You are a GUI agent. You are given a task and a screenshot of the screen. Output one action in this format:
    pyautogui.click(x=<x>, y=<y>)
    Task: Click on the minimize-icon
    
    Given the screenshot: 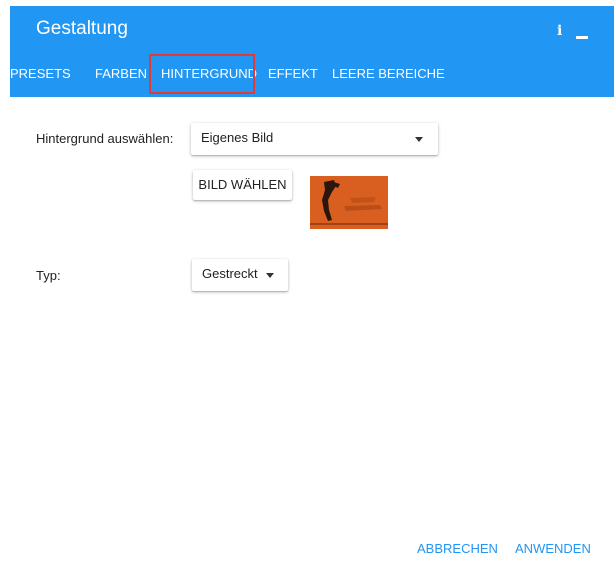 What is the action you would take?
    pyautogui.click(x=582, y=37)
    